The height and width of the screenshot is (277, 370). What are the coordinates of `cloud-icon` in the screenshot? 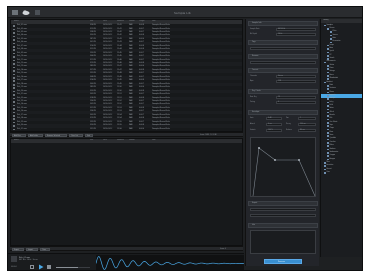 It's located at (26, 12).